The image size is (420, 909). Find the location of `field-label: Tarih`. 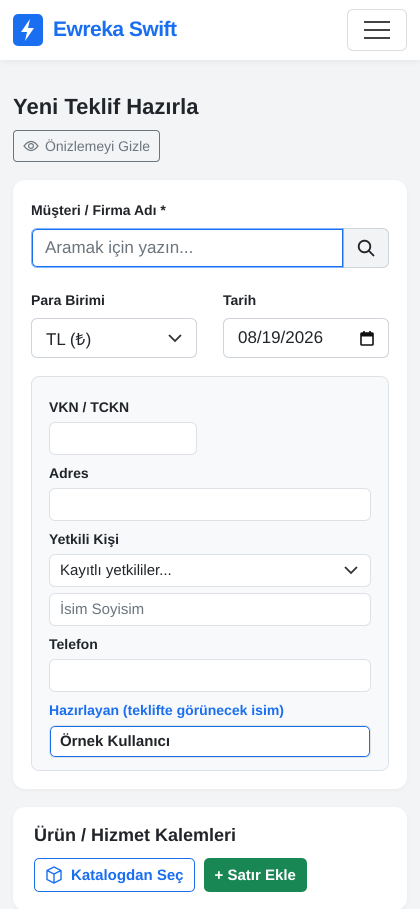

field-label: Tarih is located at coordinates (240, 300).